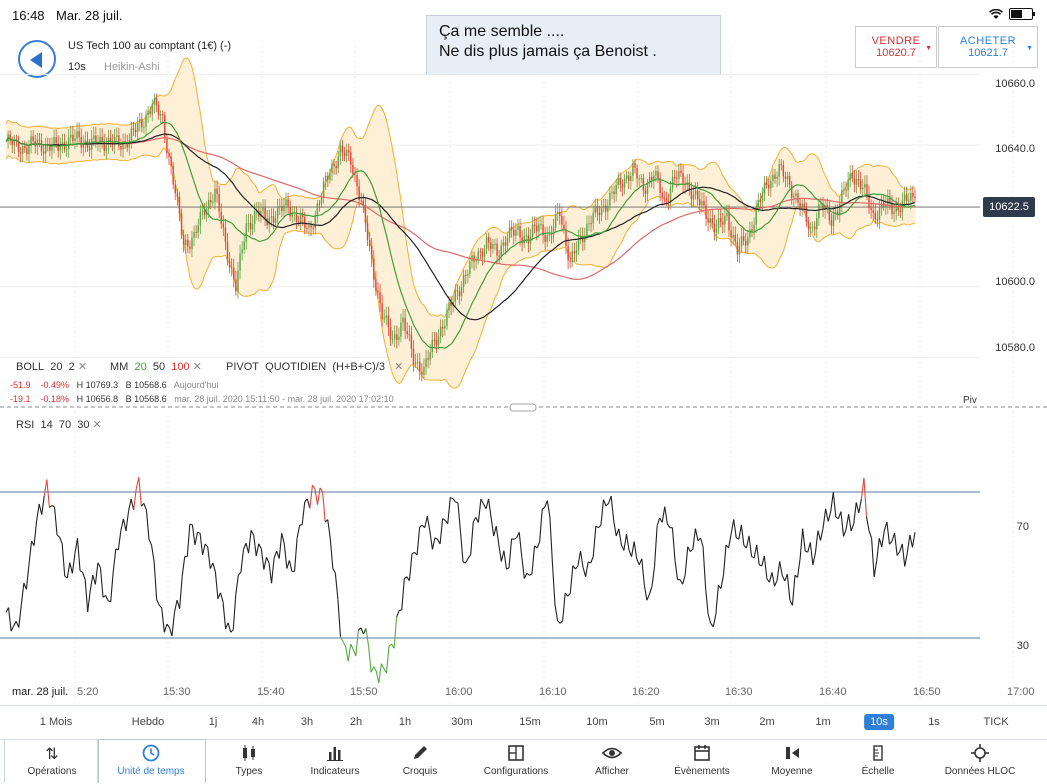 This screenshot has width=1047, height=784. I want to click on timeframe-1-mois: 1 Mois, so click(56, 722).